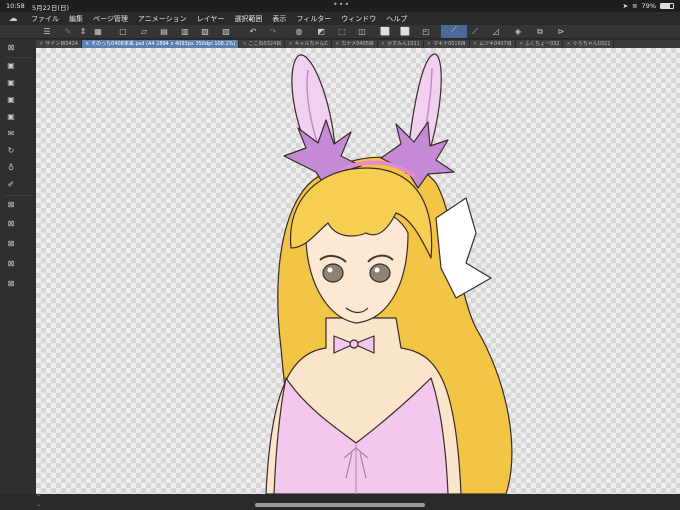  Describe the element at coordinates (13, 19) in the screenshot. I see `cloud-logo-icon: ☁` at that location.